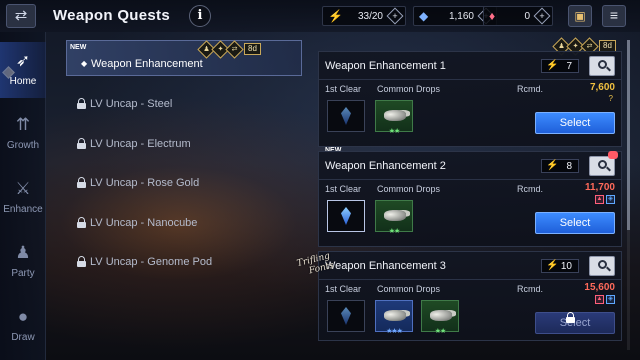 The width and height of the screenshot is (640, 360). What do you see at coordinates (492, 16) in the screenshot?
I see `gem-icon: ♦` at bounding box center [492, 16].